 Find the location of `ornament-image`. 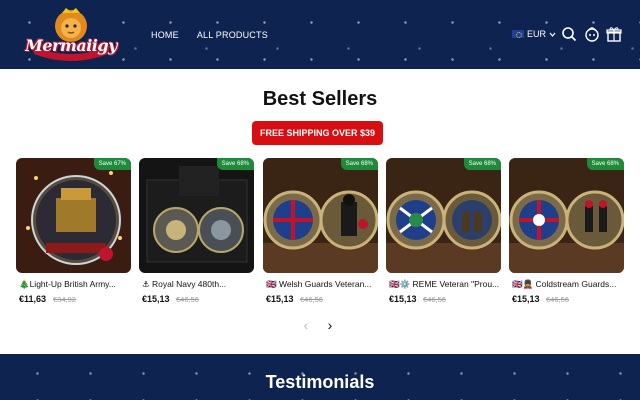

ornament-image is located at coordinates (73, 215).